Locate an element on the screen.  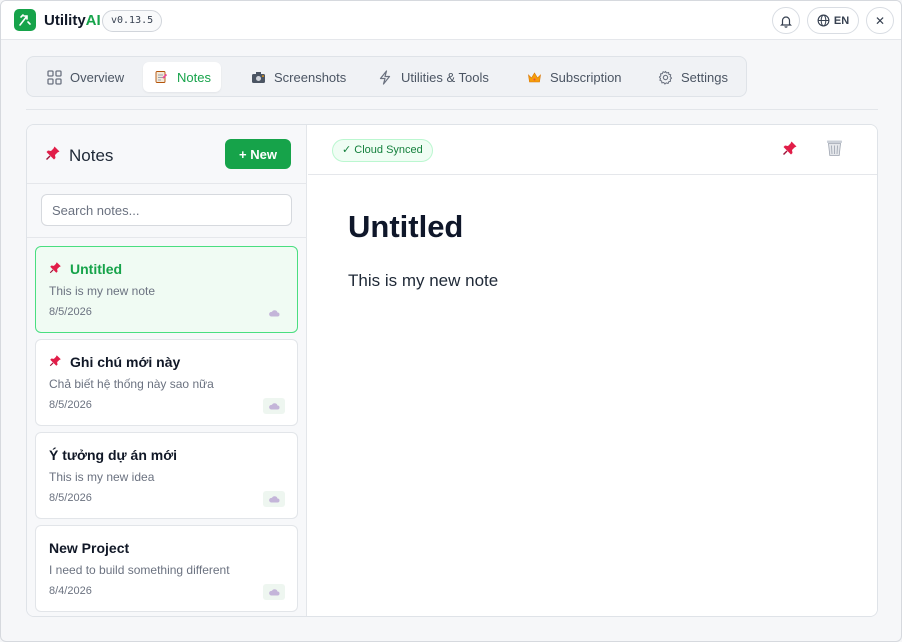
gear-icon is located at coordinates (665, 77).